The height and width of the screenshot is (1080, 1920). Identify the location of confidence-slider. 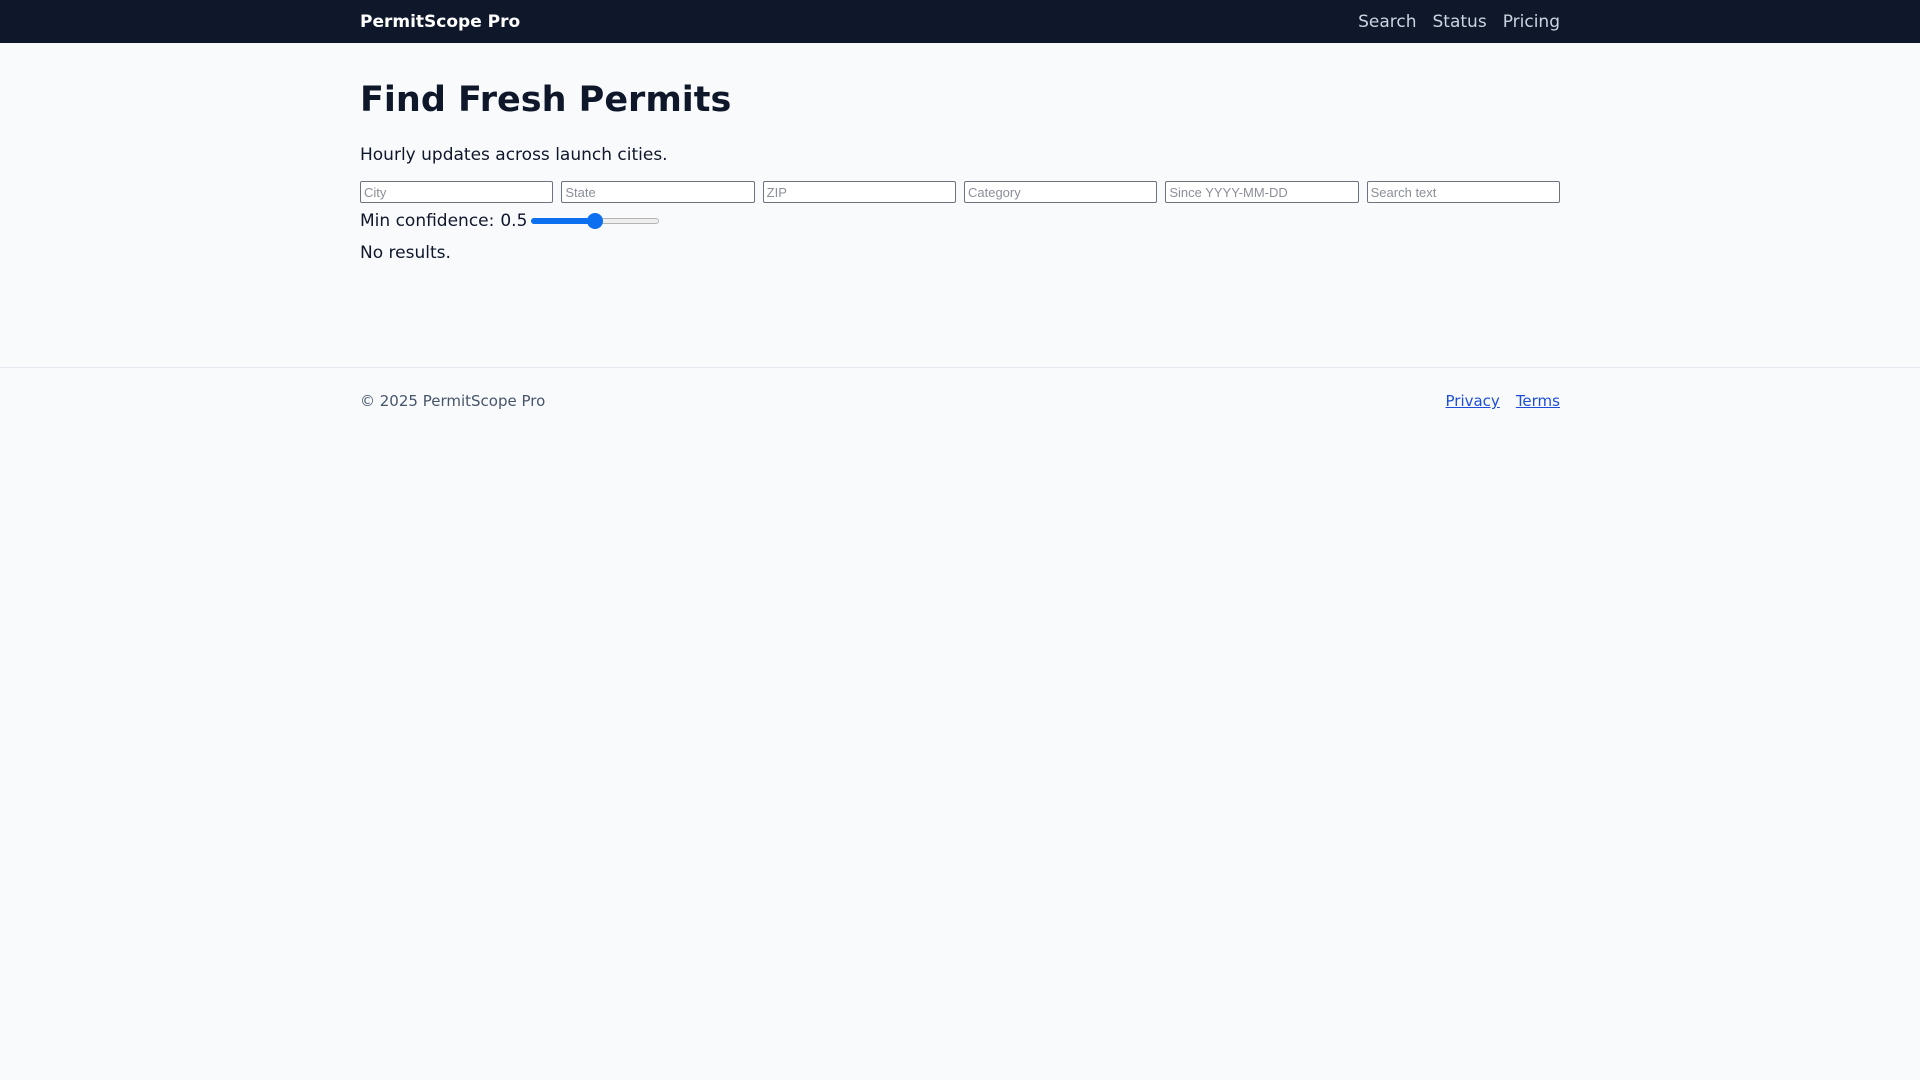
(595, 221).